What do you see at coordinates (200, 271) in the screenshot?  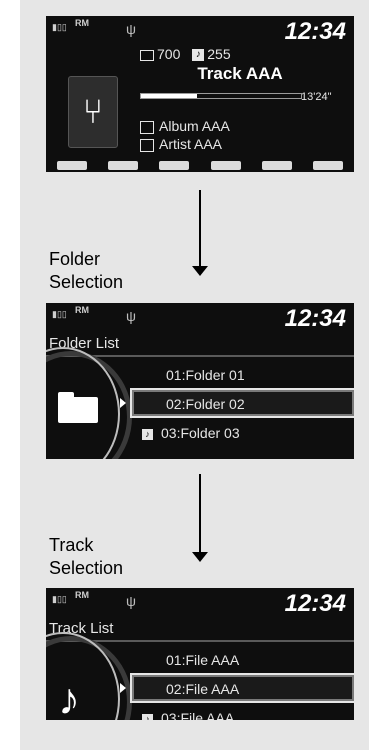 I see `arrow-1-head` at bounding box center [200, 271].